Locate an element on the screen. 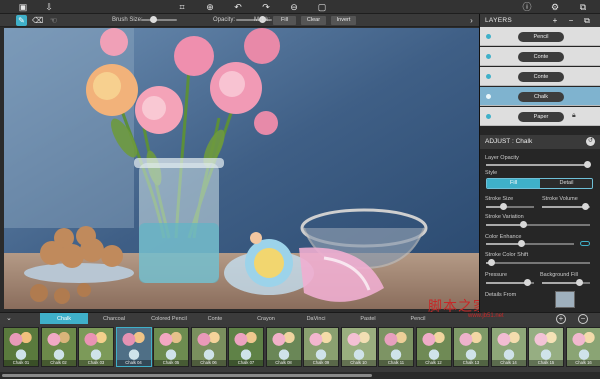 This screenshot has width=600, height=379. layer-name: Conte is located at coordinates (541, 77).